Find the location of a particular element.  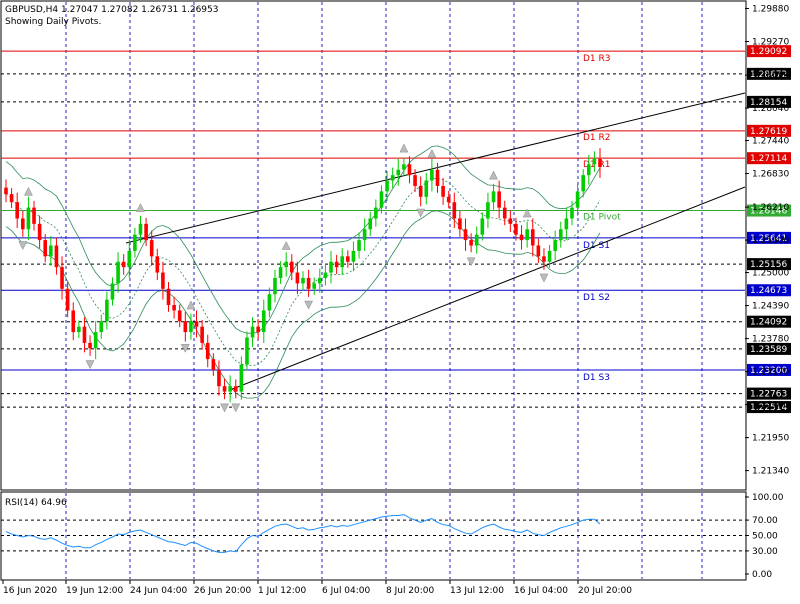

pivot-label: D1 Pivot is located at coordinates (602, 218).